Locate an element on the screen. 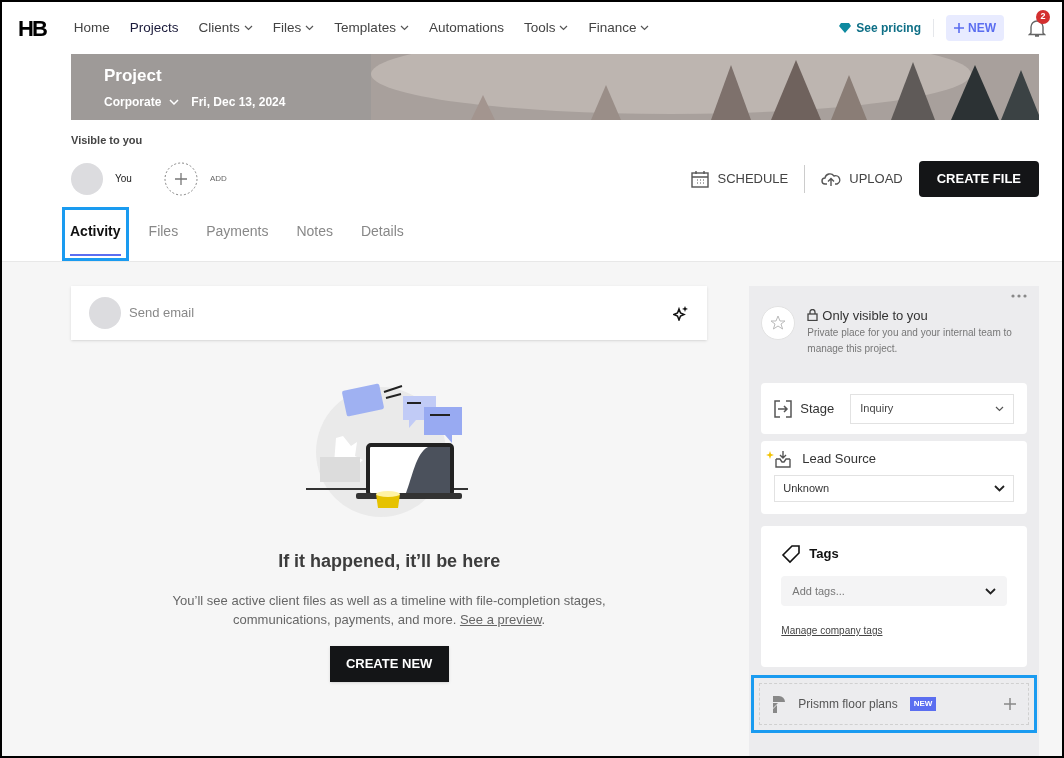 Image resolution: width=1064 pixels, height=758 pixels. notification-badge: 2 is located at coordinates (1043, 17).